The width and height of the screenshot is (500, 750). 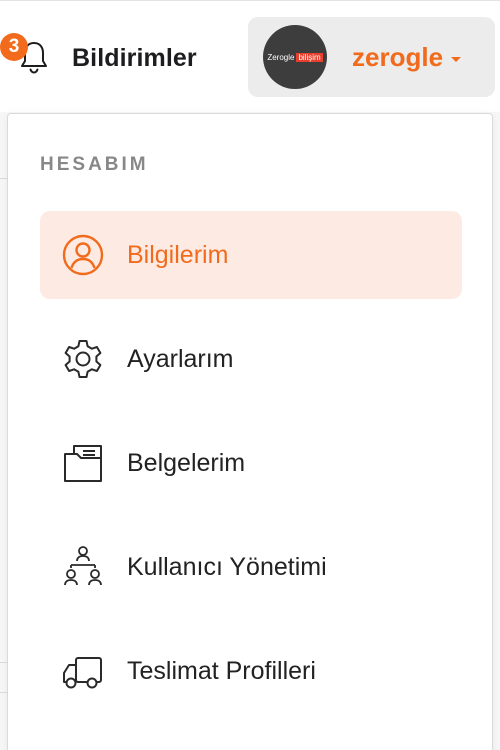 What do you see at coordinates (398, 56) in the screenshot?
I see `user-name: zerogle` at bounding box center [398, 56].